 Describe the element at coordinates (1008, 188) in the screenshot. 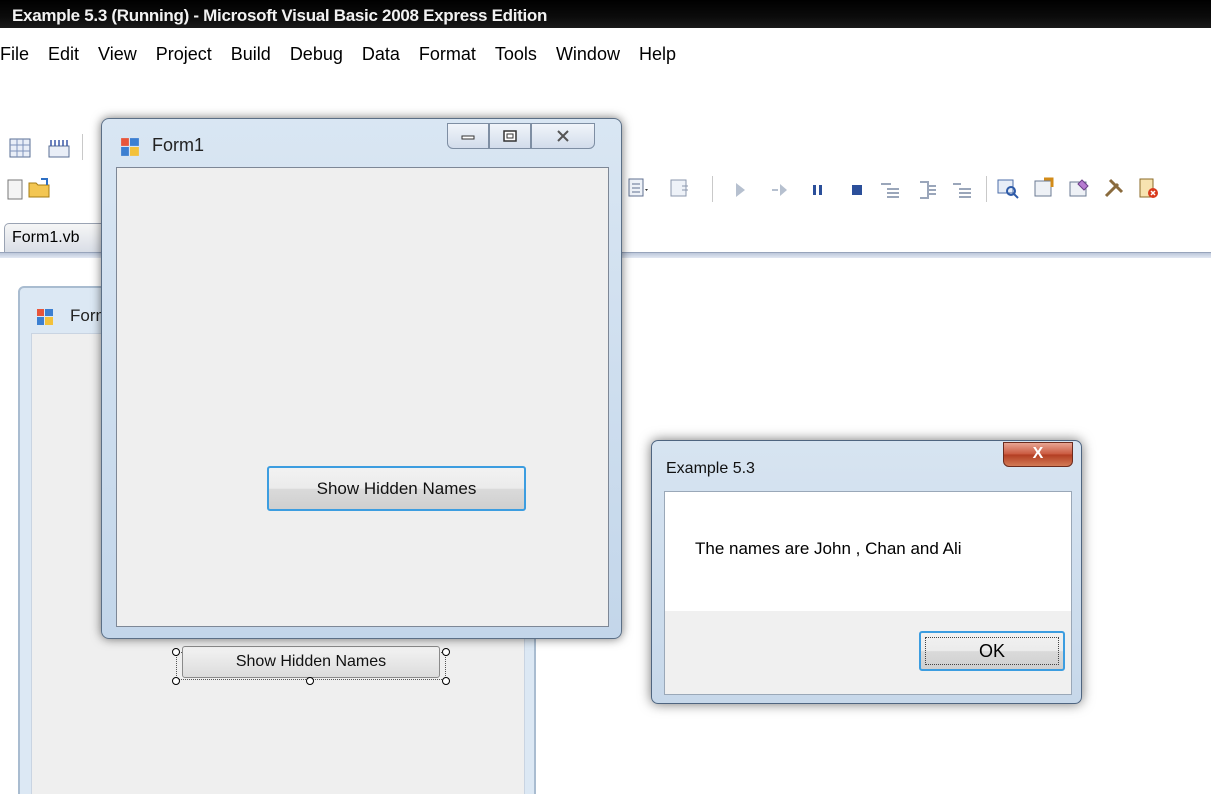

I see `solution-explorer-icon` at that location.